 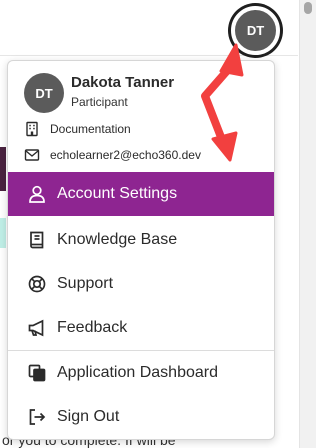 I want to click on megaphone-icon, so click(x=36, y=328).